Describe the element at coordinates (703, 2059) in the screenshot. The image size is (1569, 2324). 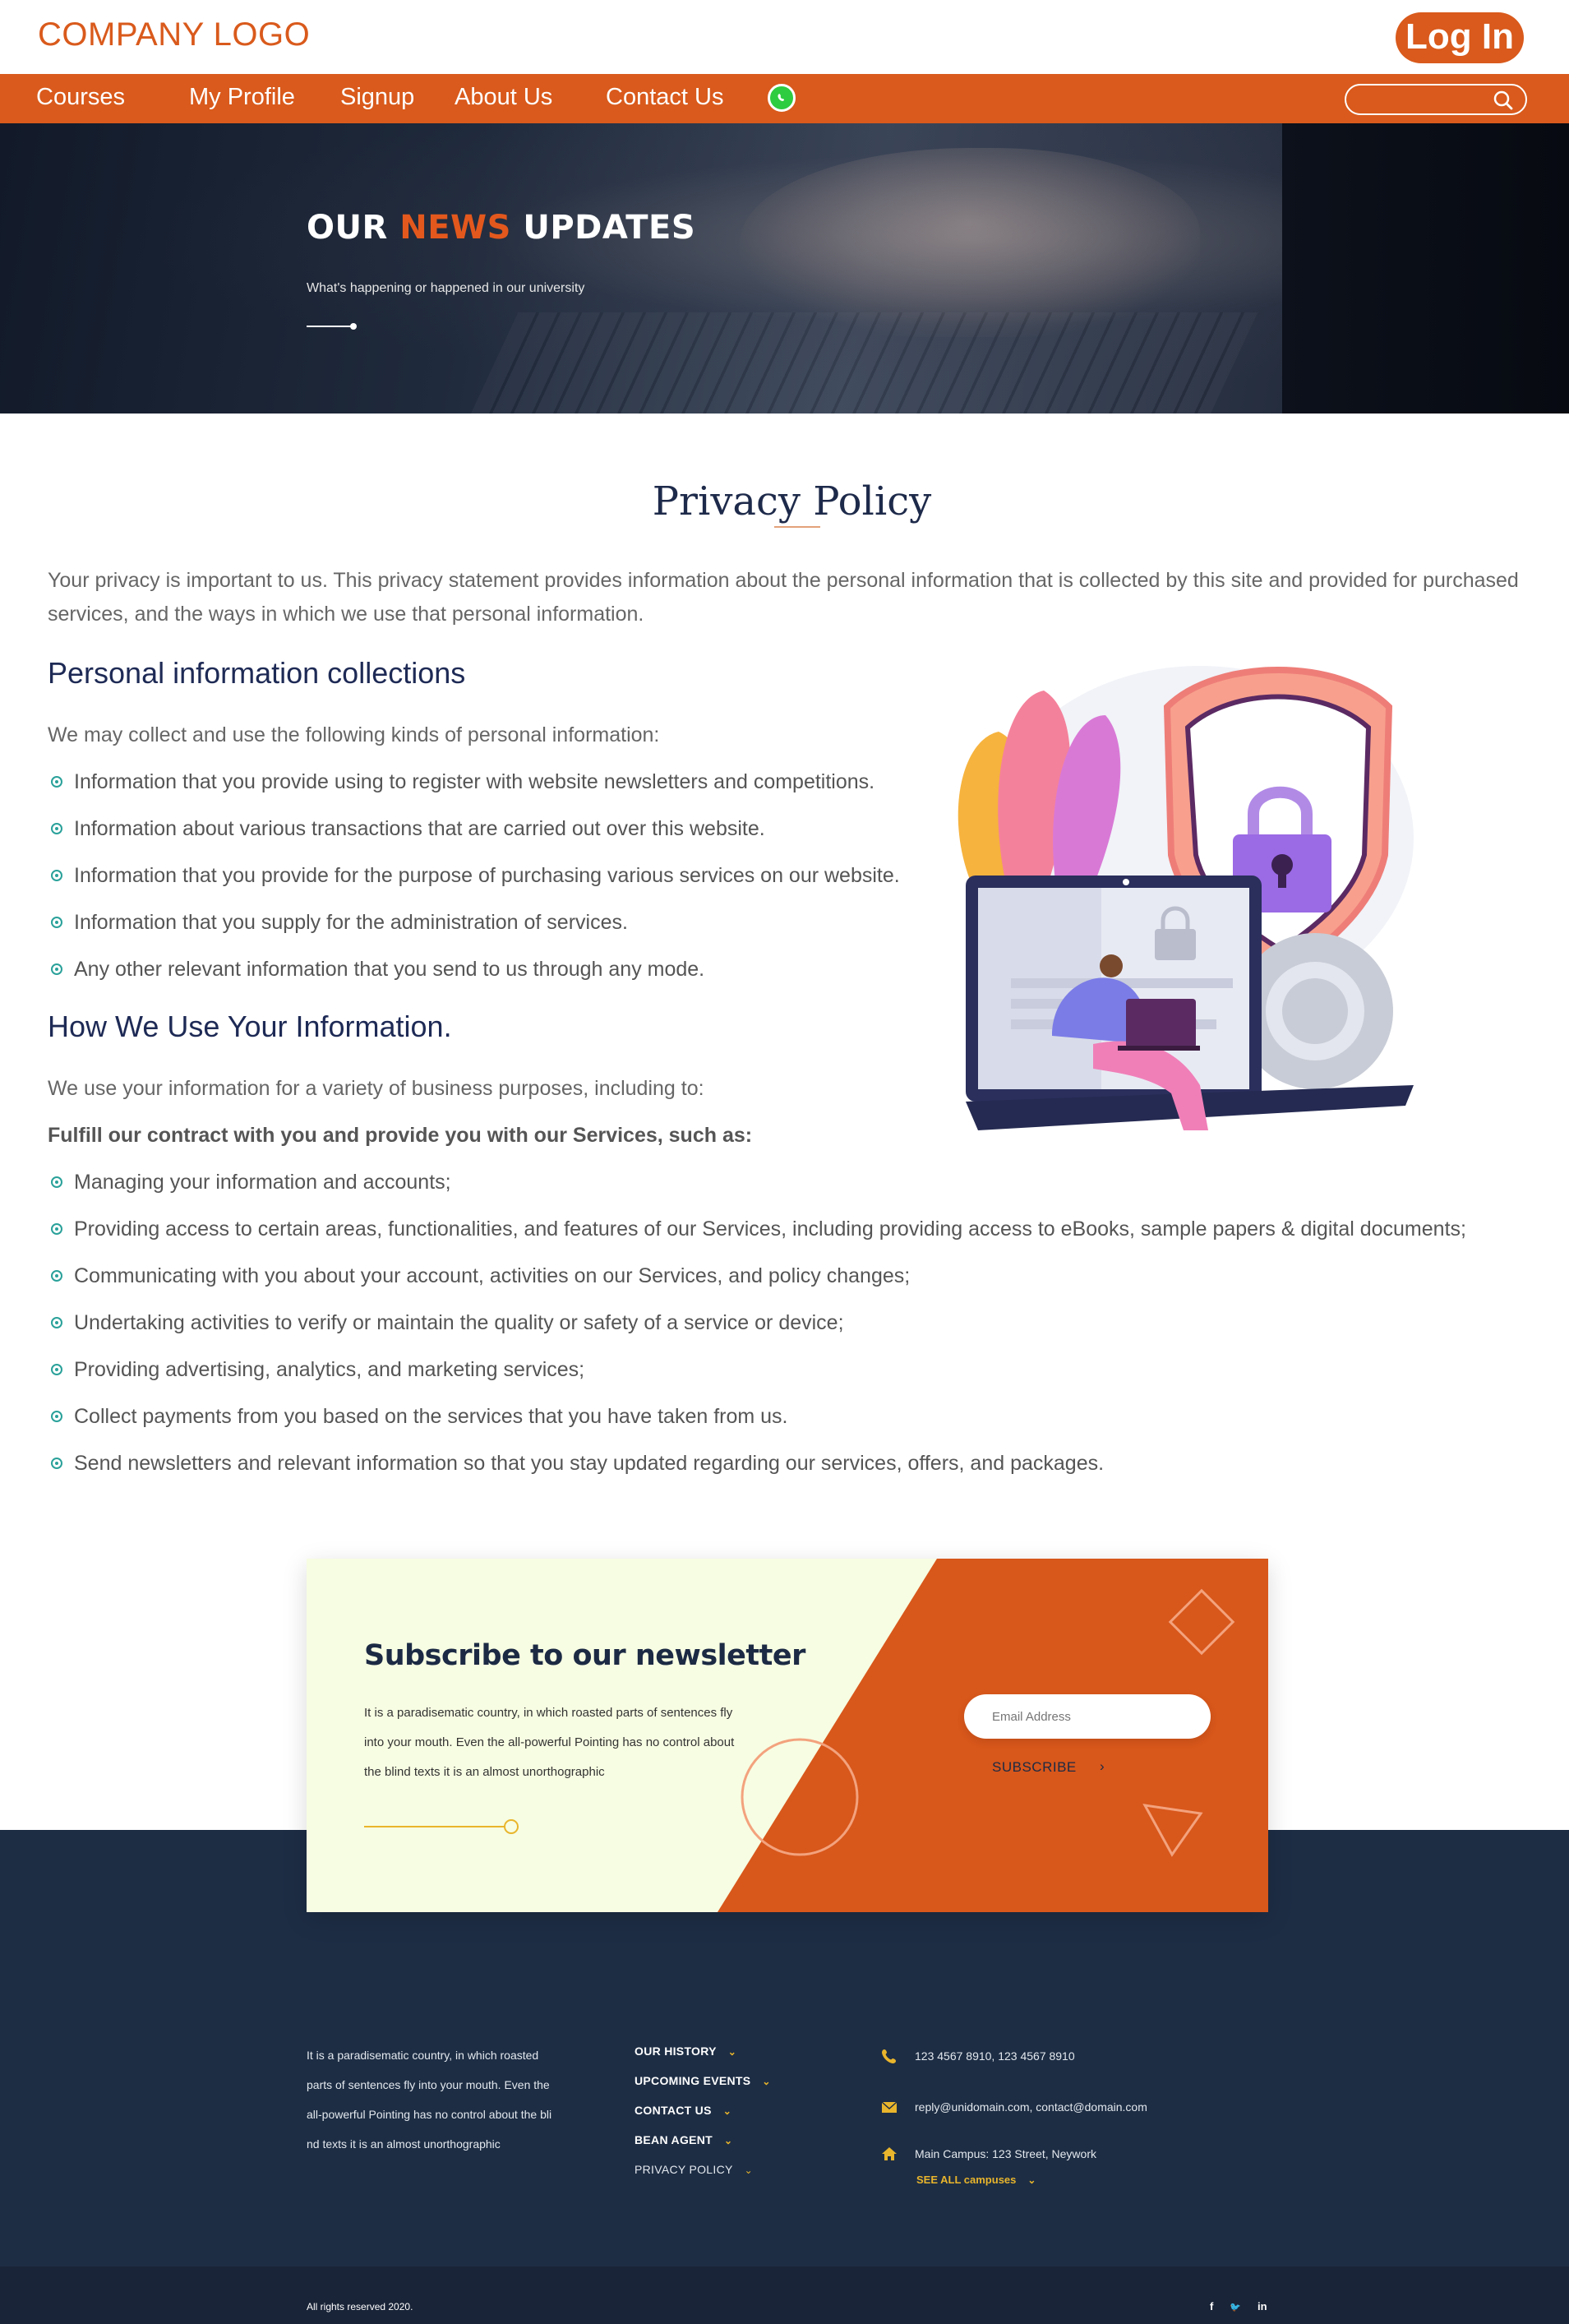
I see `footer-link-our-history: OUR HISTORY ⌄` at that location.